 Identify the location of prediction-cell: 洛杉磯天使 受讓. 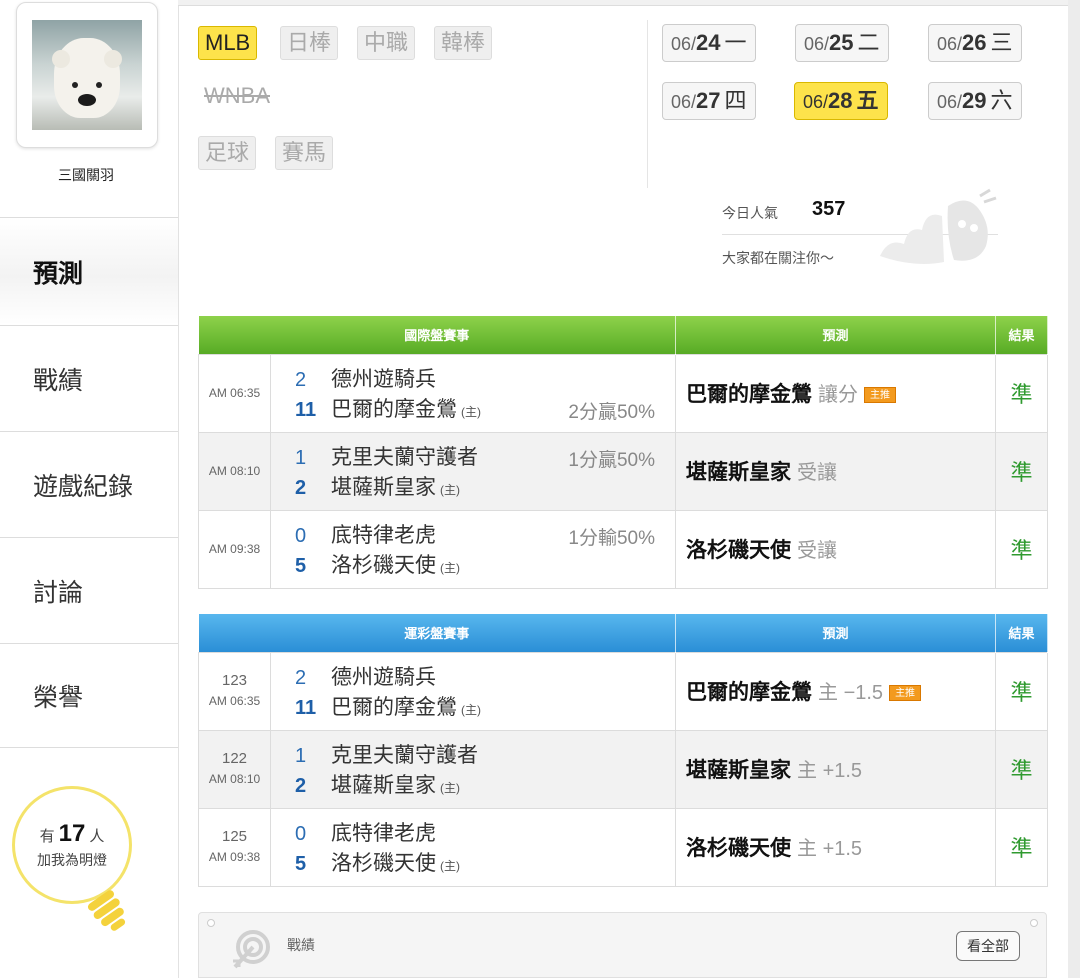
(836, 549).